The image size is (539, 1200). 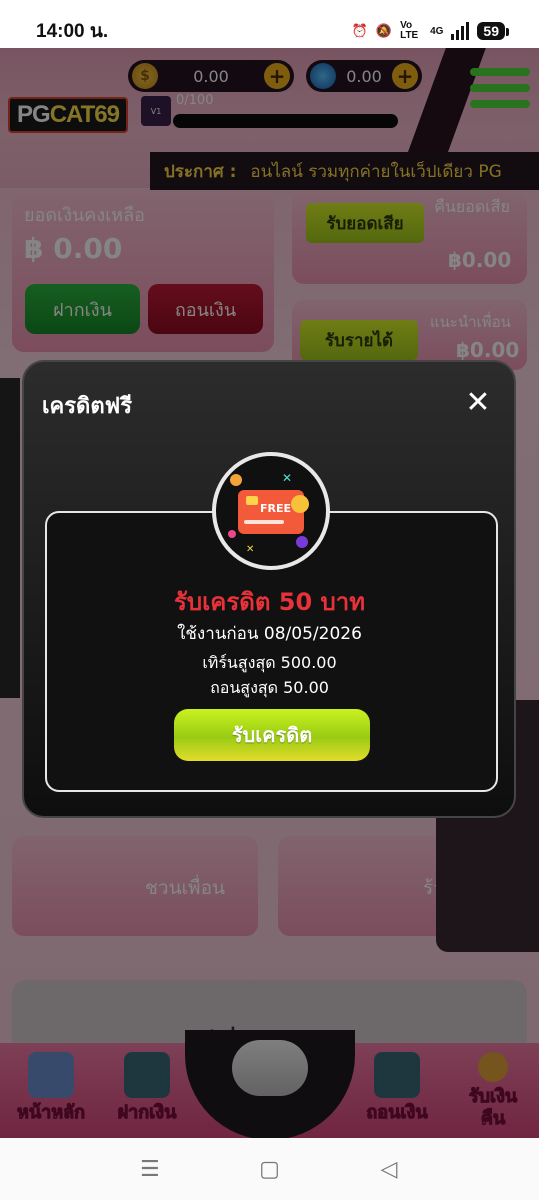 I want to click on recent-apps-icon: ☰, so click(x=150, y=1169).